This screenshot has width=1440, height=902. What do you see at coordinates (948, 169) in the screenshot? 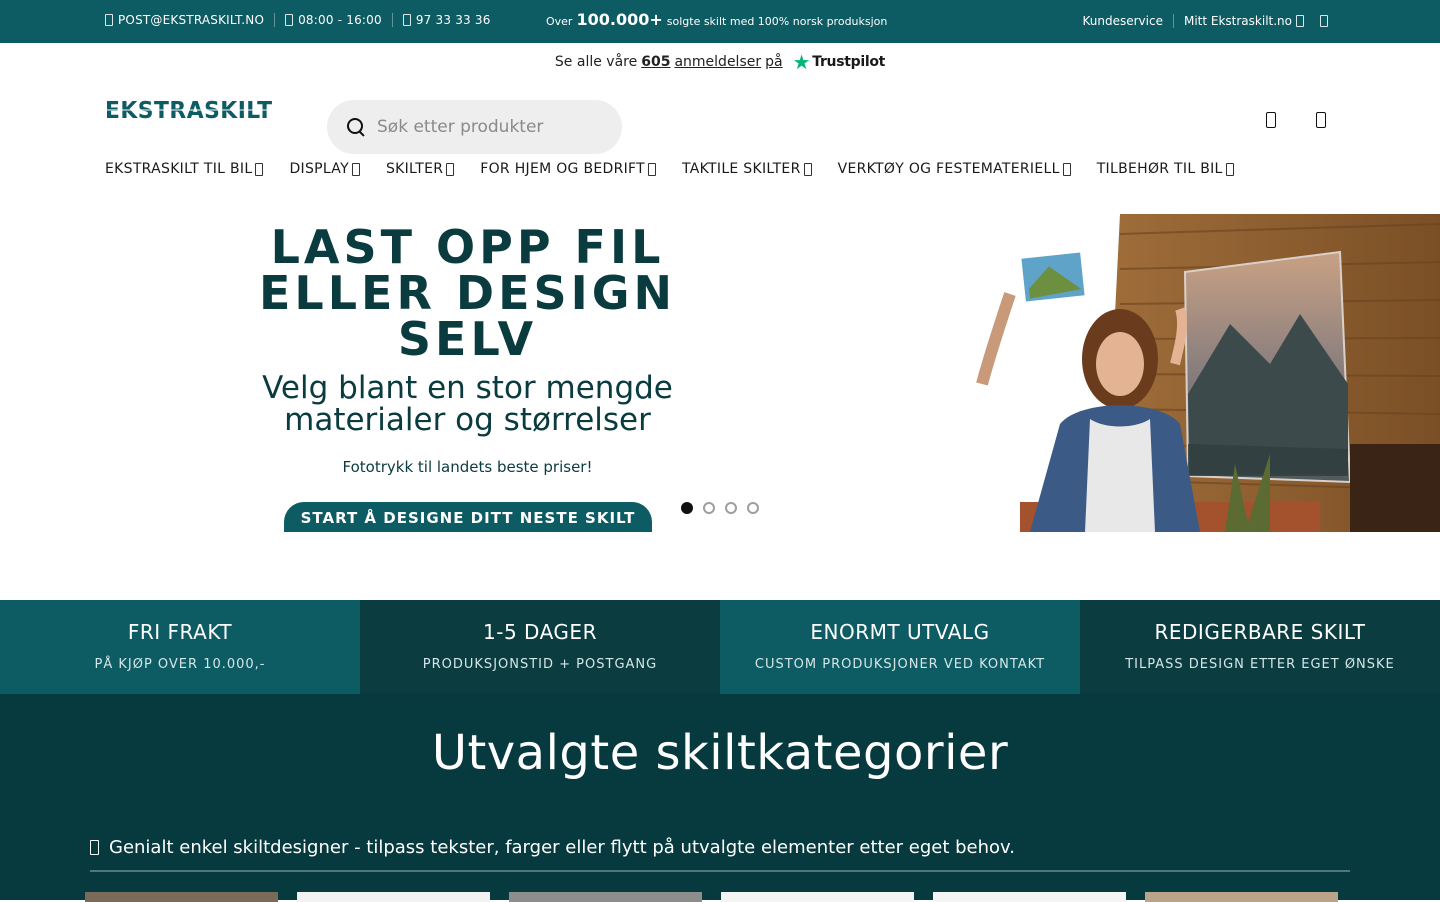
I see `nav-item-label: VERKTØY OG FESTEMATERIELL` at bounding box center [948, 169].